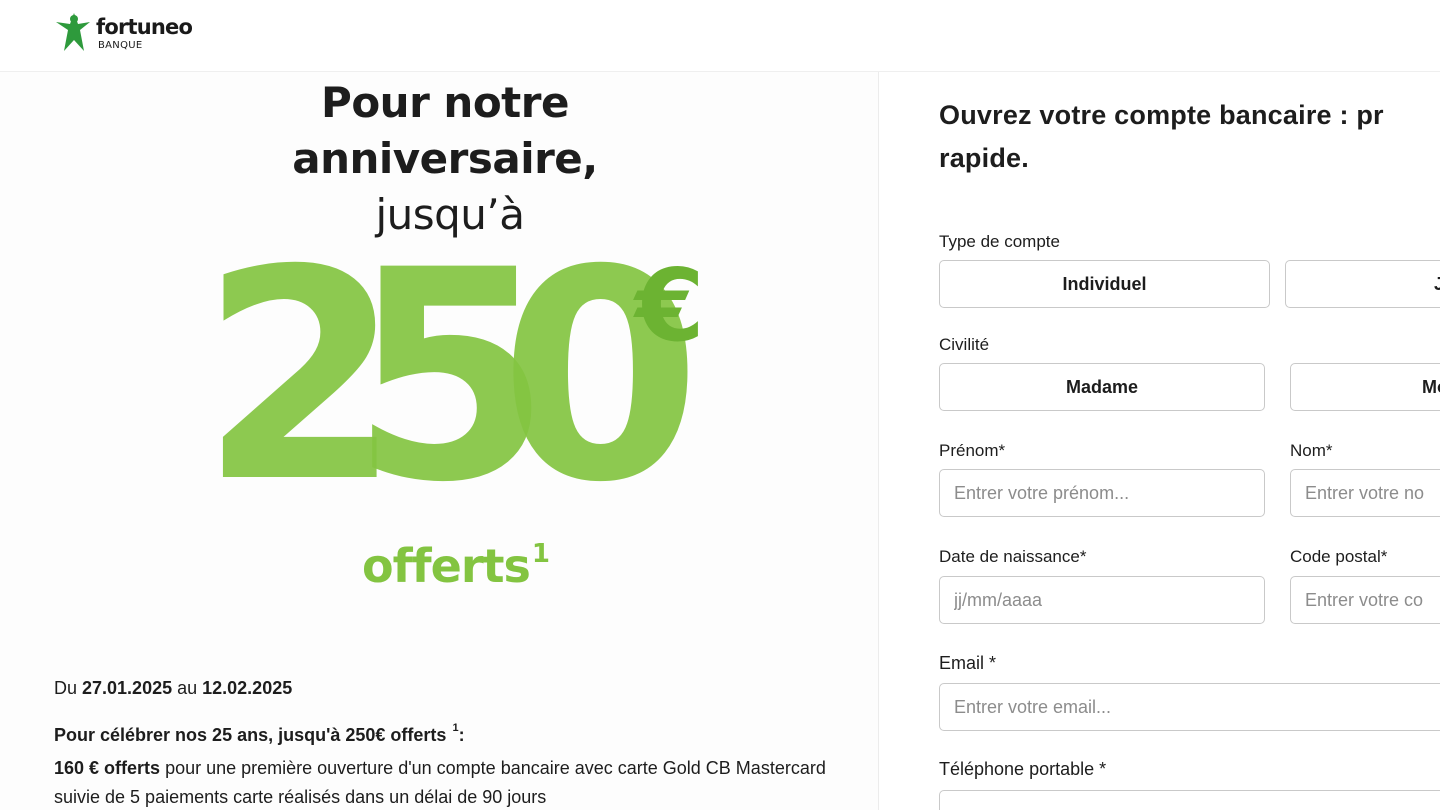 This screenshot has width=1440, height=810. I want to click on brand-subtitle: BANQUE, so click(120, 45).